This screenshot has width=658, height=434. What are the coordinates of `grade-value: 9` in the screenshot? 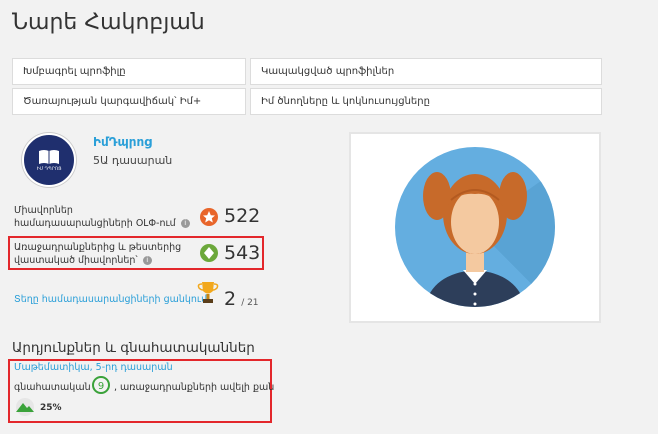 It's located at (101, 386).